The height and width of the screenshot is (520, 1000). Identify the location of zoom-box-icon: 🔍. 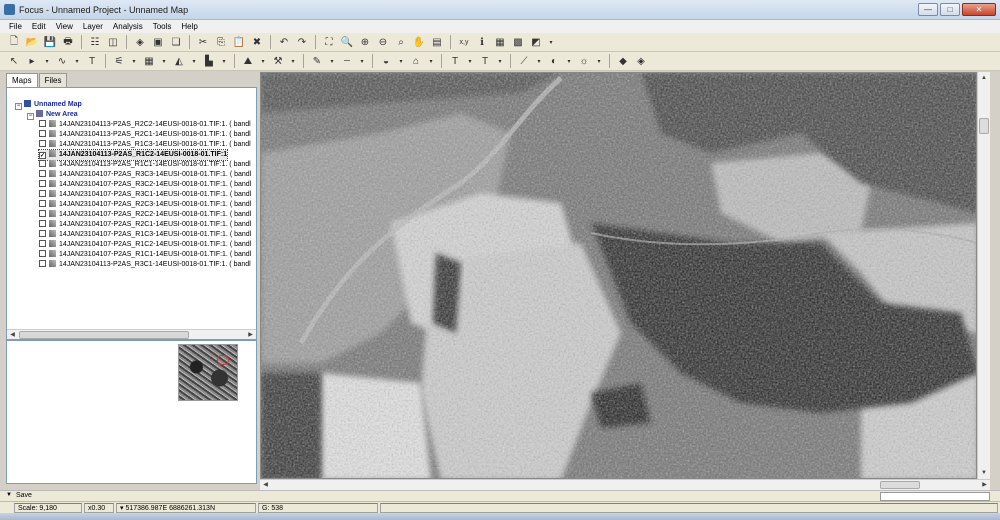
(347, 42).